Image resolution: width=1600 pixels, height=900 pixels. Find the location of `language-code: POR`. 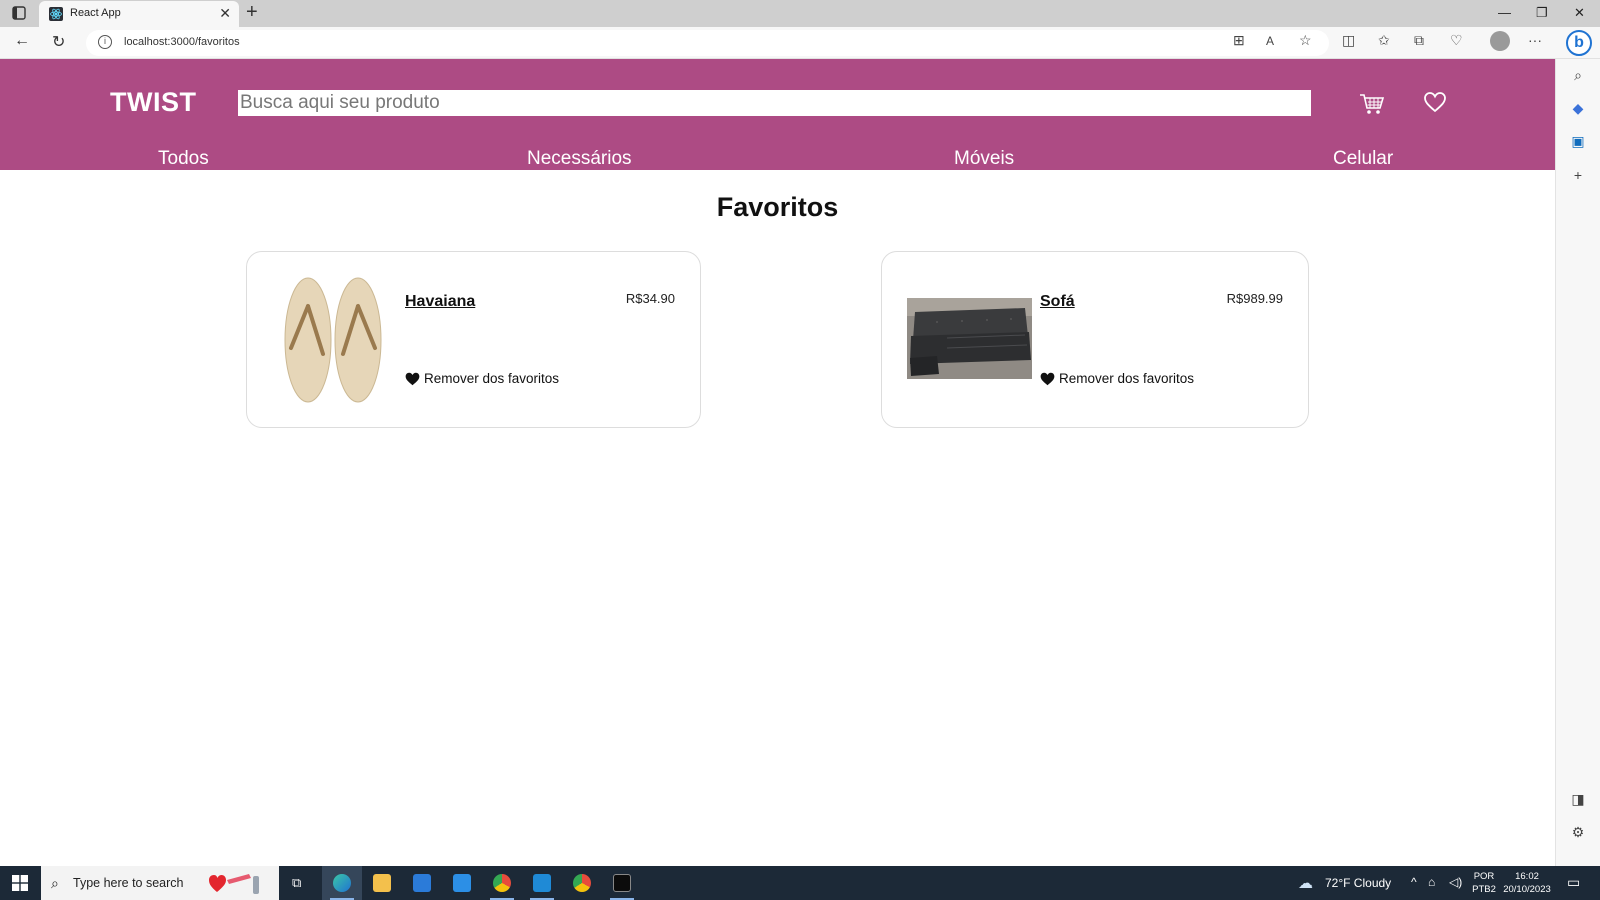

language-code: POR is located at coordinates (1484, 876).